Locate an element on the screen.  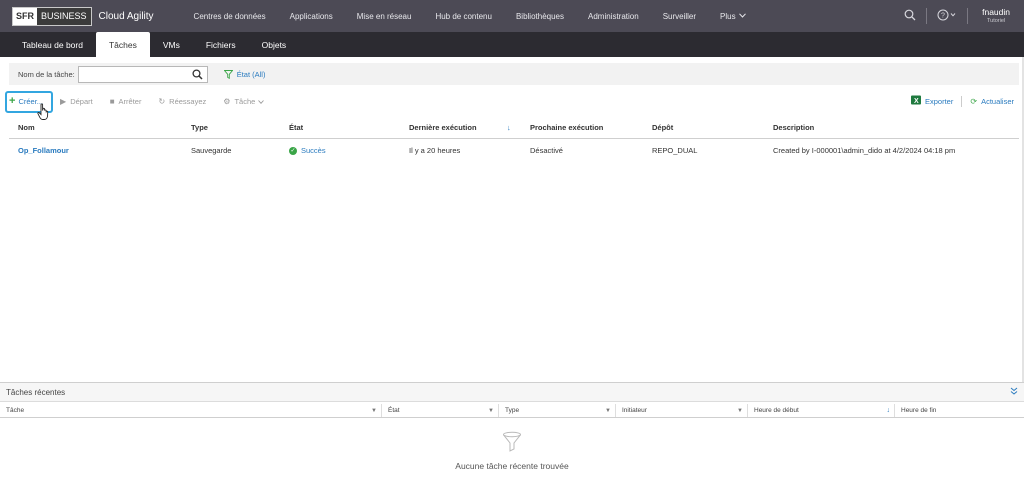
column-header-next-run: Prochaine exécution is located at coordinates (591, 127).